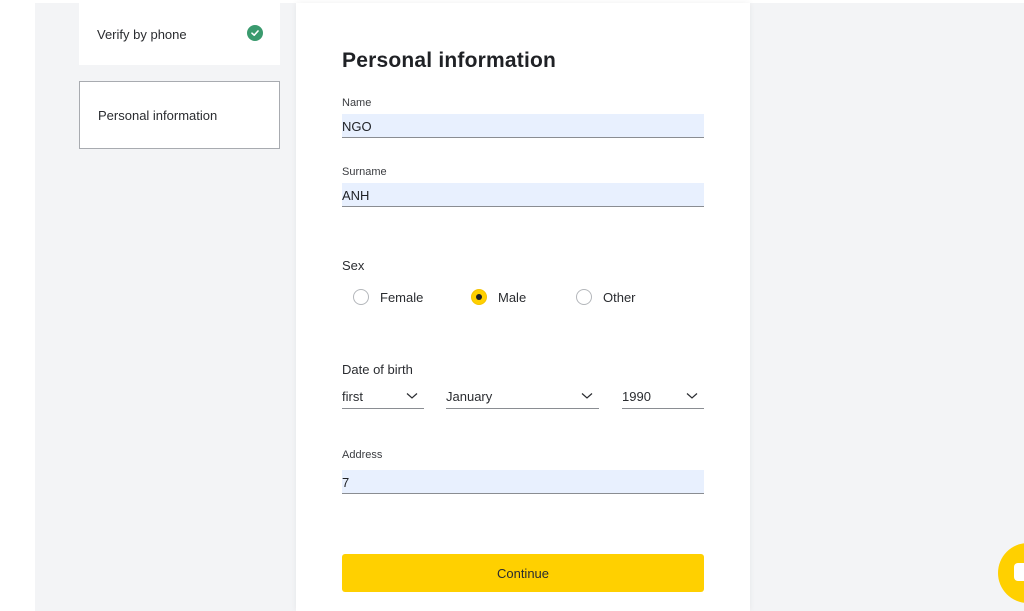 The width and height of the screenshot is (1024, 611). I want to click on dob-day-value: first, so click(352, 396).